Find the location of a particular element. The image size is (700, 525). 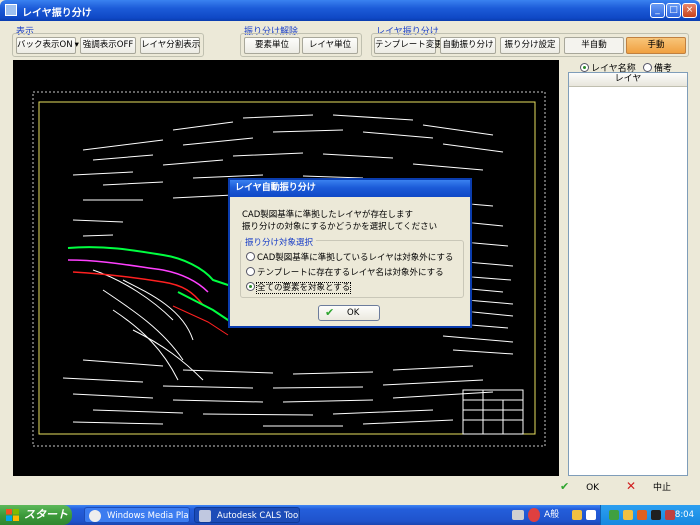

network-icon is located at coordinates (614, 515).